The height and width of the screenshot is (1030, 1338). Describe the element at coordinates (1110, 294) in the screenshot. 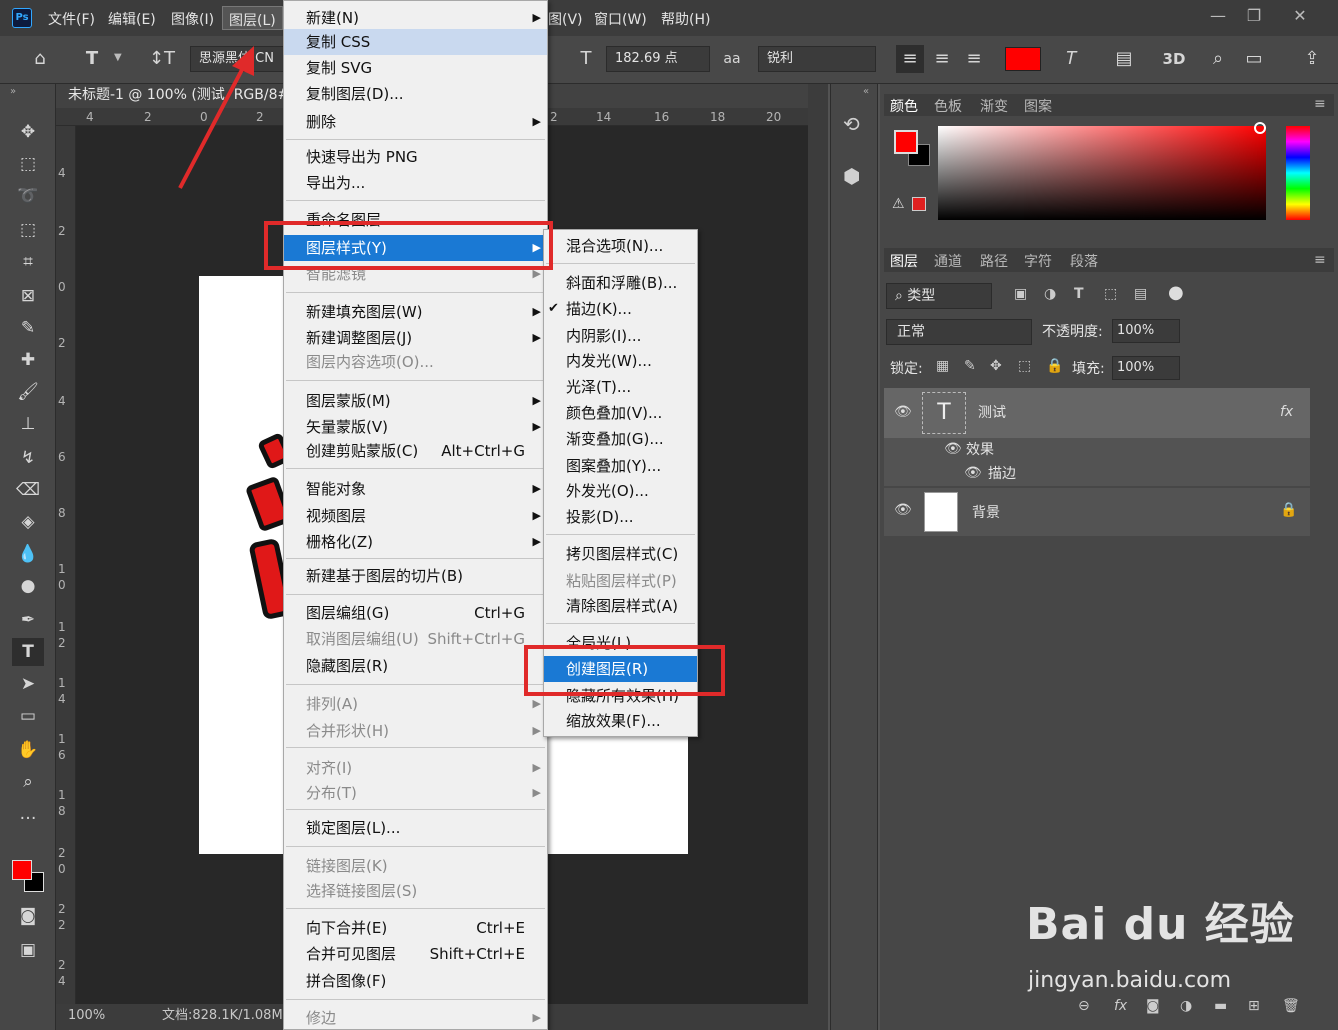

I see `filter-shape-icon: ⬚` at that location.